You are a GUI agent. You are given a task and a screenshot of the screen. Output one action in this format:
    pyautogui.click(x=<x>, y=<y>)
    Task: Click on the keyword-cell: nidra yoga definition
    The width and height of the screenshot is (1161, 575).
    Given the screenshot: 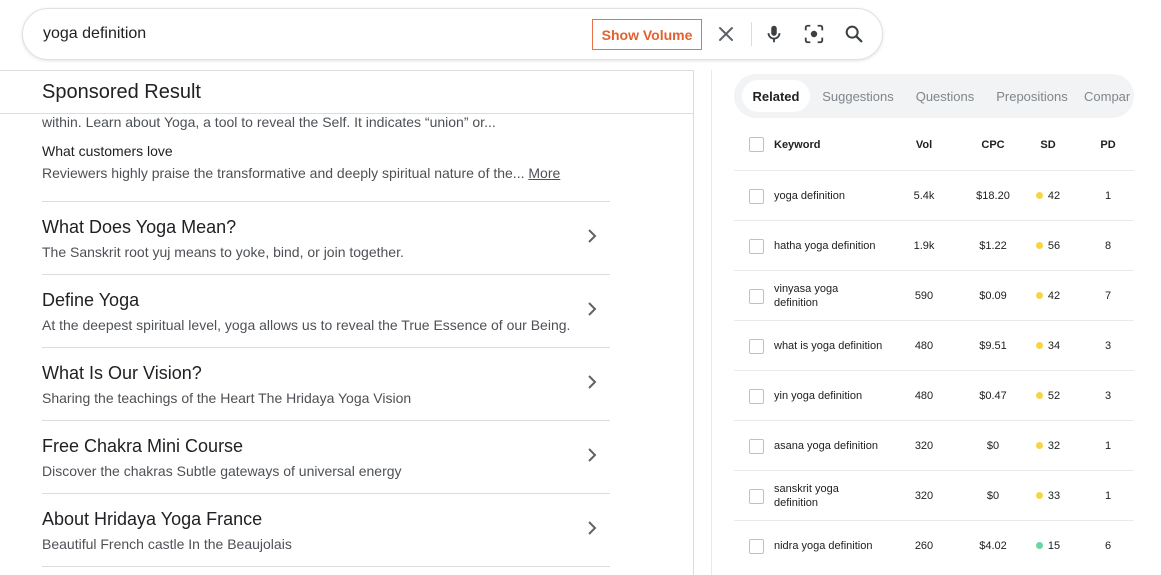 What is the action you would take?
    pyautogui.click(x=823, y=545)
    